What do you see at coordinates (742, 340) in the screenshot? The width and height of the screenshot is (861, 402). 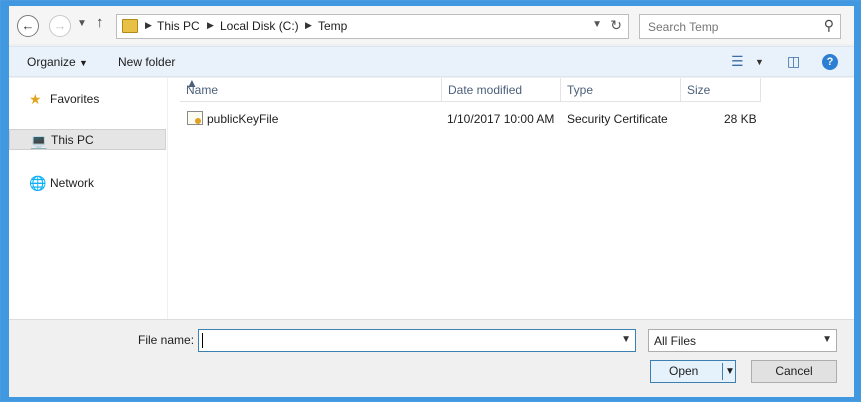 I see `file-type-filter-select: All Files ▼` at bounding box center [742, 340].